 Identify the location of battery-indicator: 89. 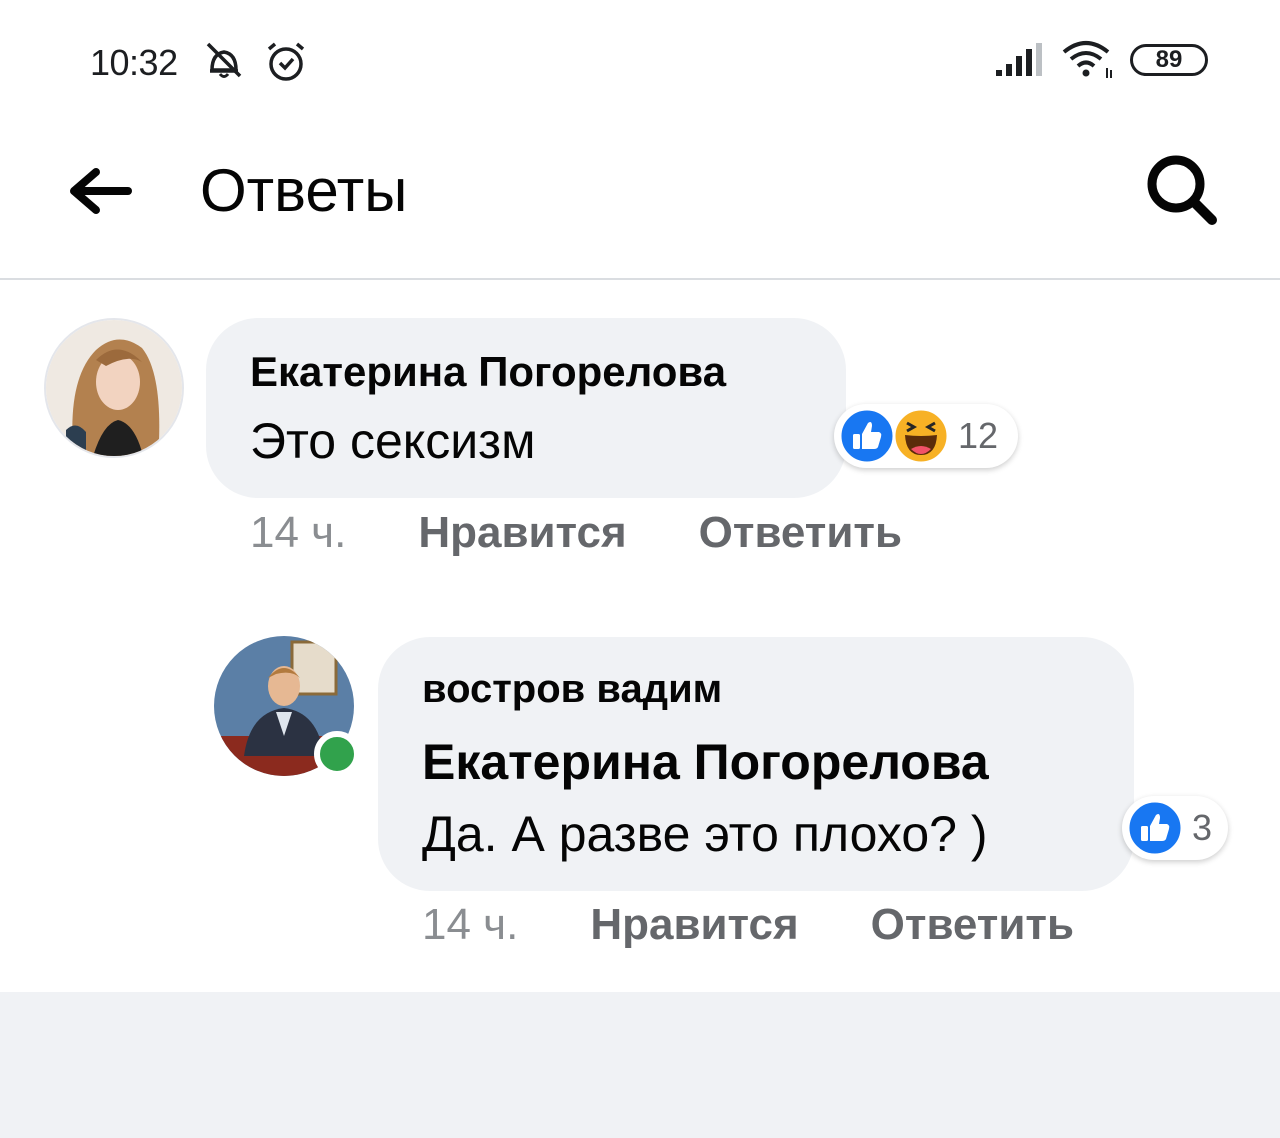
(1169, 60).